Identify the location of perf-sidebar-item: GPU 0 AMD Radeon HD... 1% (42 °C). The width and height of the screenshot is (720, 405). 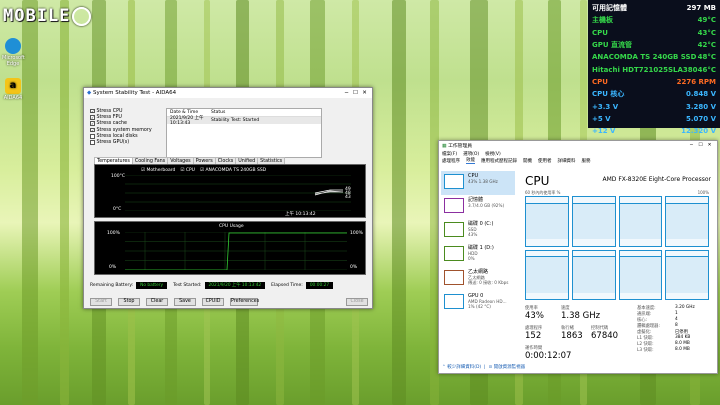
(478, 303).